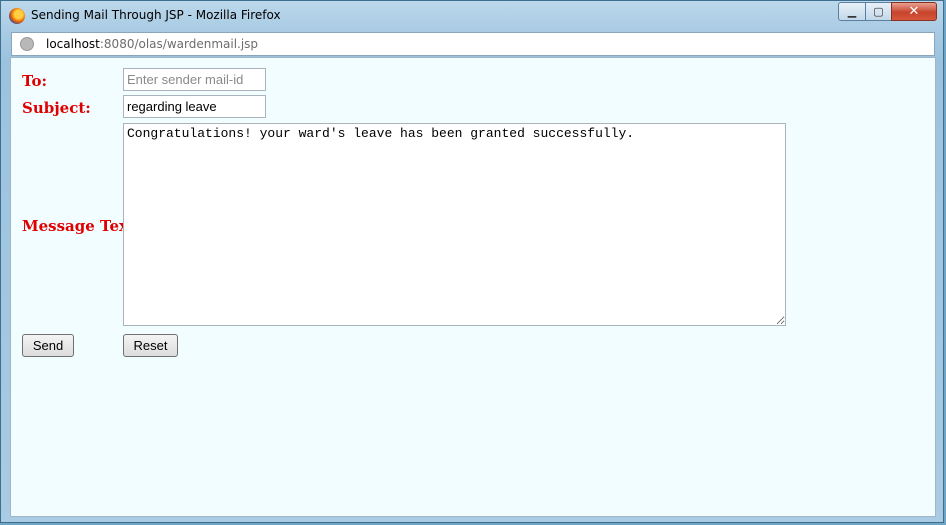 The image size is (946, 525). Describe the element at coordinates (27, 44) in the screenshot. I see `globe-icon` at that location.